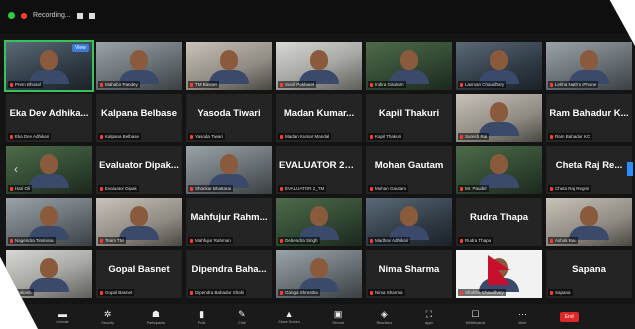  I want to click on participant-tile: Madan Kumar... Madan Kumar Mandal, so click(319, 118).